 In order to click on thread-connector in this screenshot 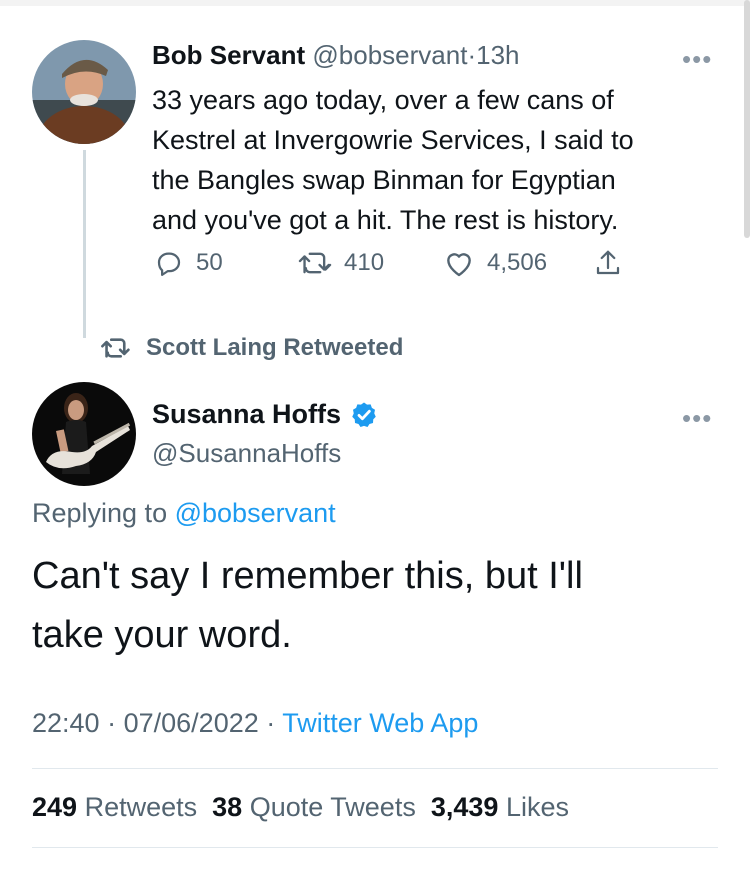, I will do `click(84, 244)`.